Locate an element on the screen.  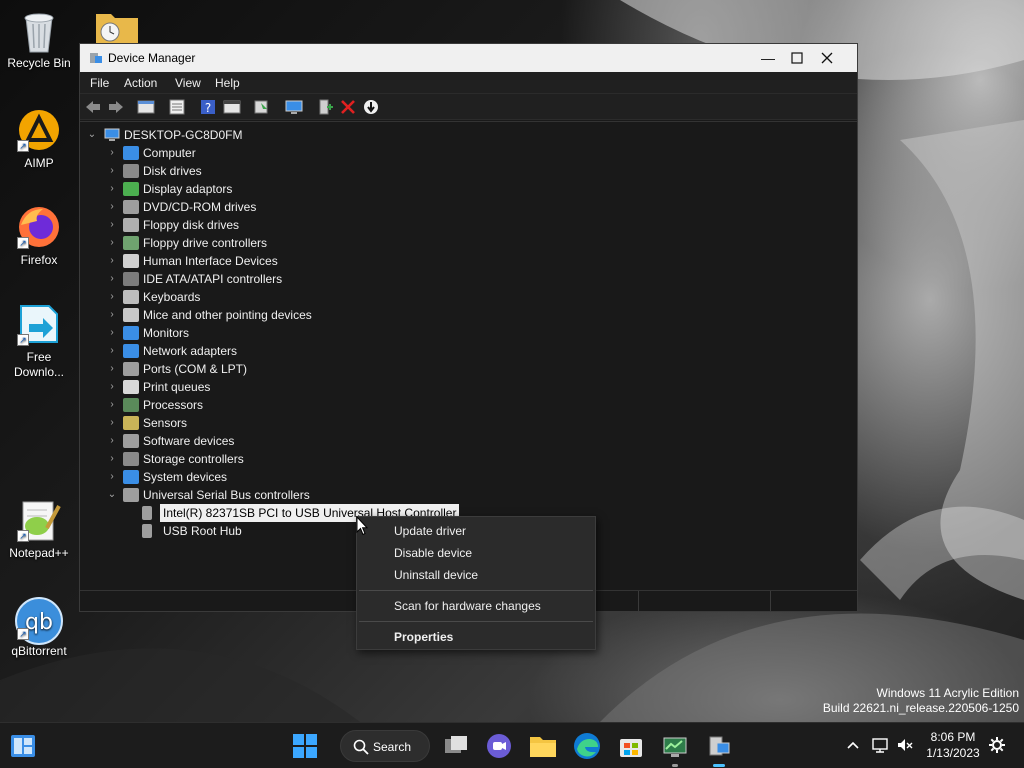
tree-category: › Mice and other pointing devices is located at coordinates (256, 315).